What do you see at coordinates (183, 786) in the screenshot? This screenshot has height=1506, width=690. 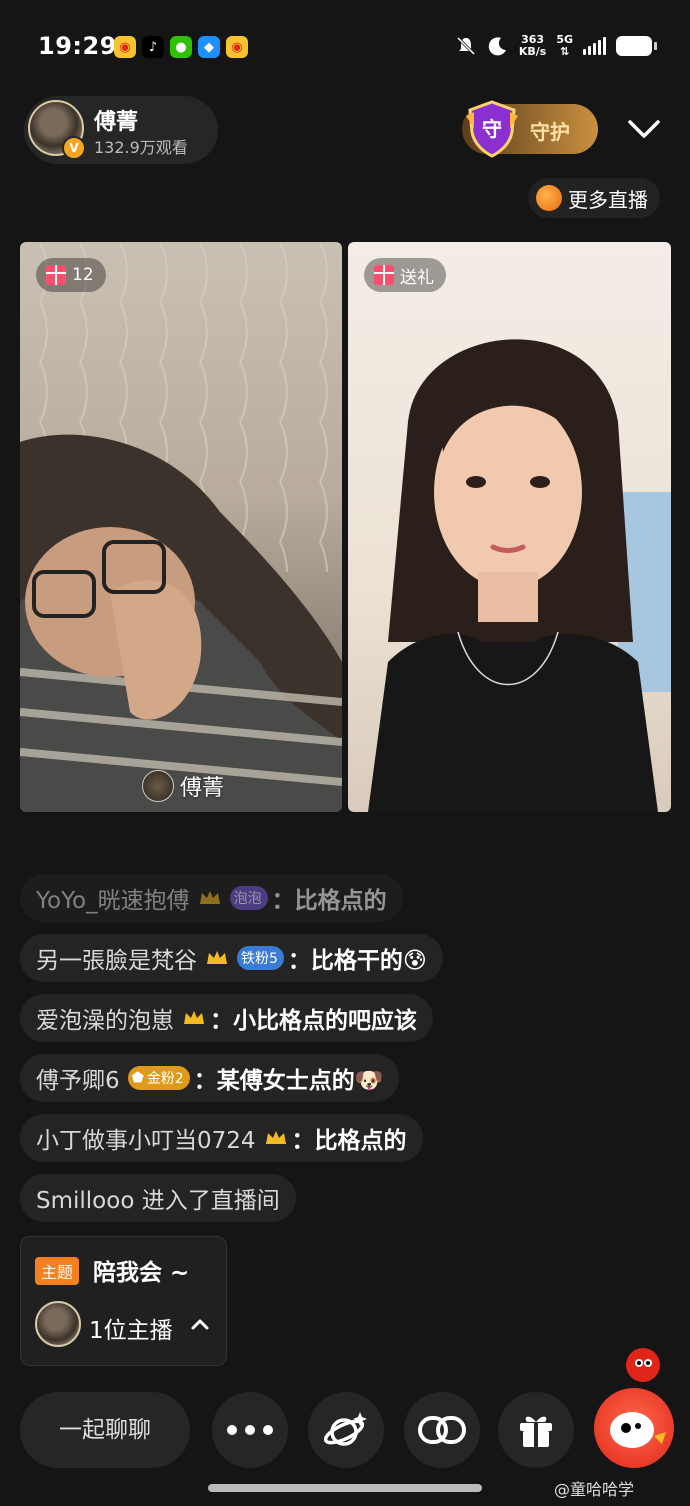 I see `host-name-tag: 傅菁` at bounding box center [183, 786].